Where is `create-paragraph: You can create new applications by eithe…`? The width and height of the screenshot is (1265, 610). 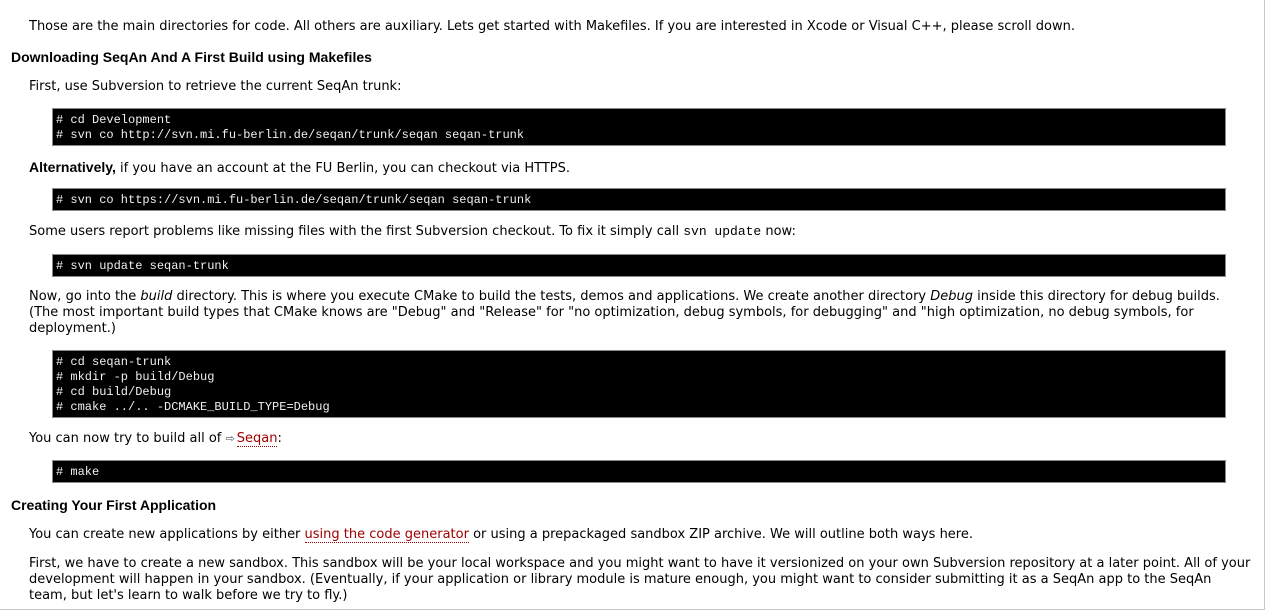 create-paragraph: You can create new applications by eithe… is located at coordinates (492, 535).